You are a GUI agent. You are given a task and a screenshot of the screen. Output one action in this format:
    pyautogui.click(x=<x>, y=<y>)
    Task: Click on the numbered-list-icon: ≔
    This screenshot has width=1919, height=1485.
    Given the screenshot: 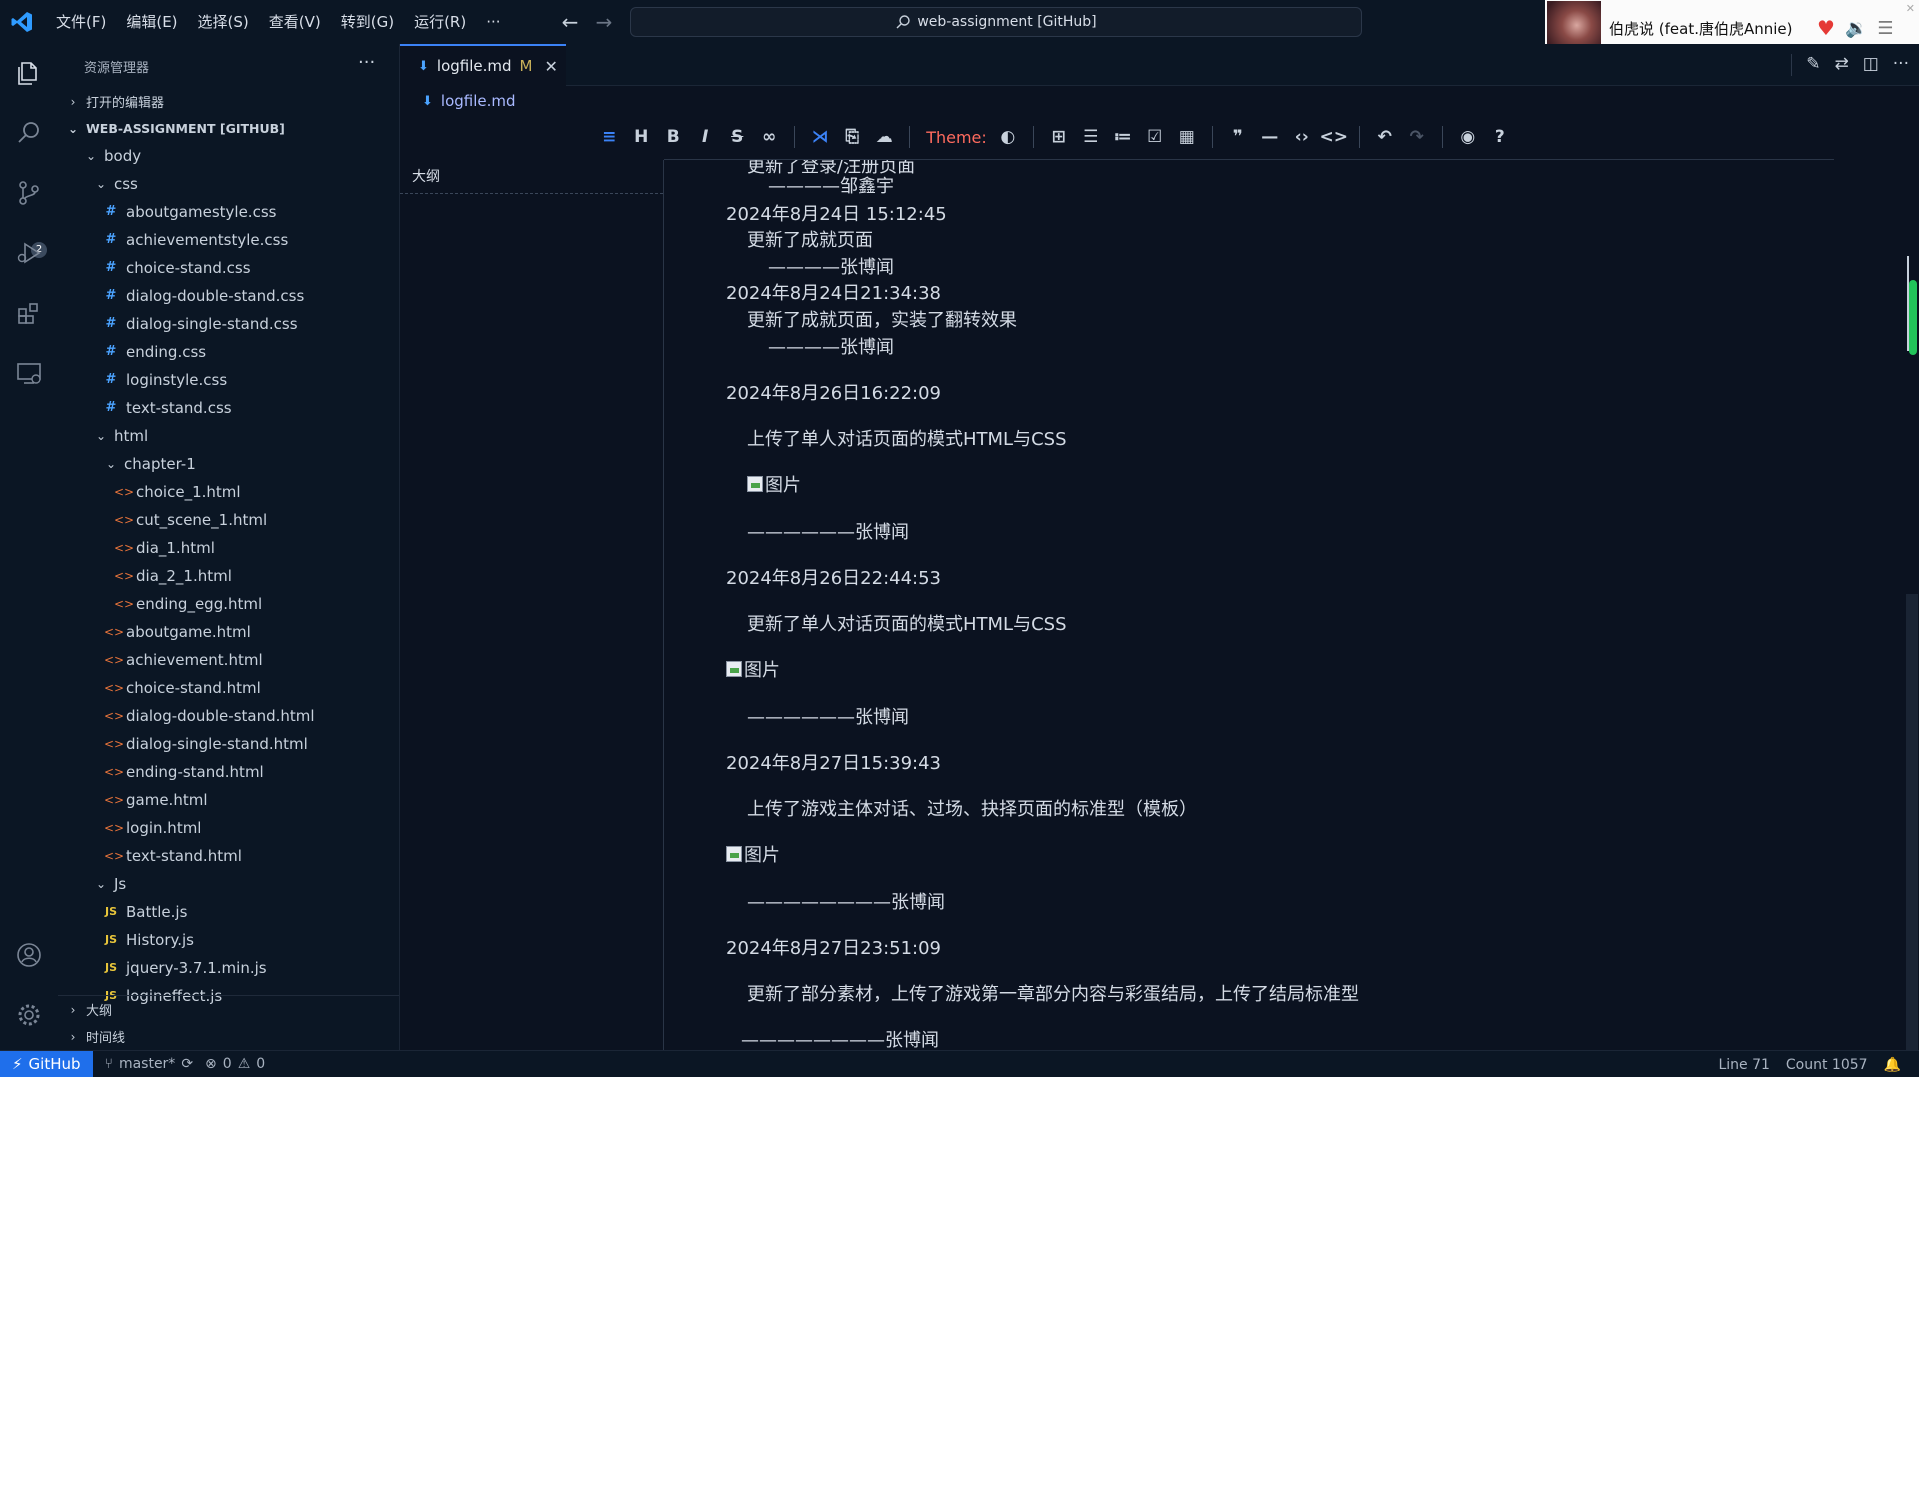 What is the action you would take?
    pyautogui.click(x=1123, y=137)
    